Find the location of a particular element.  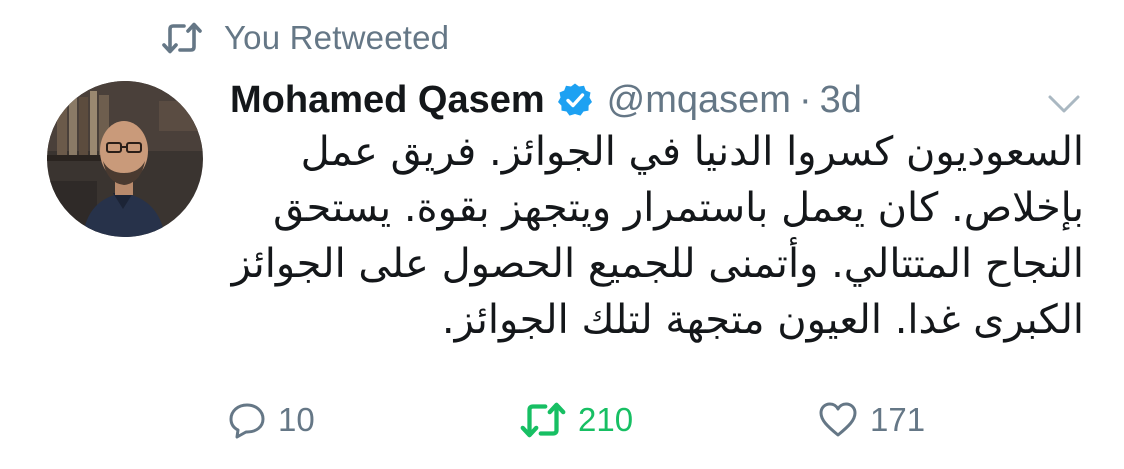

heart-icon is located at coordinates (838, 419).